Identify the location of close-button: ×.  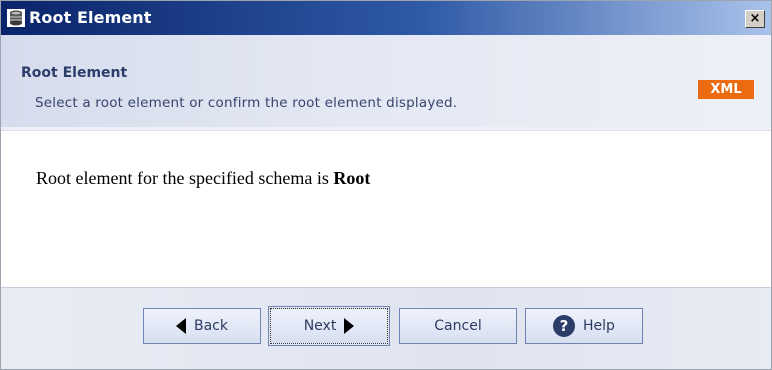
(755, 19).